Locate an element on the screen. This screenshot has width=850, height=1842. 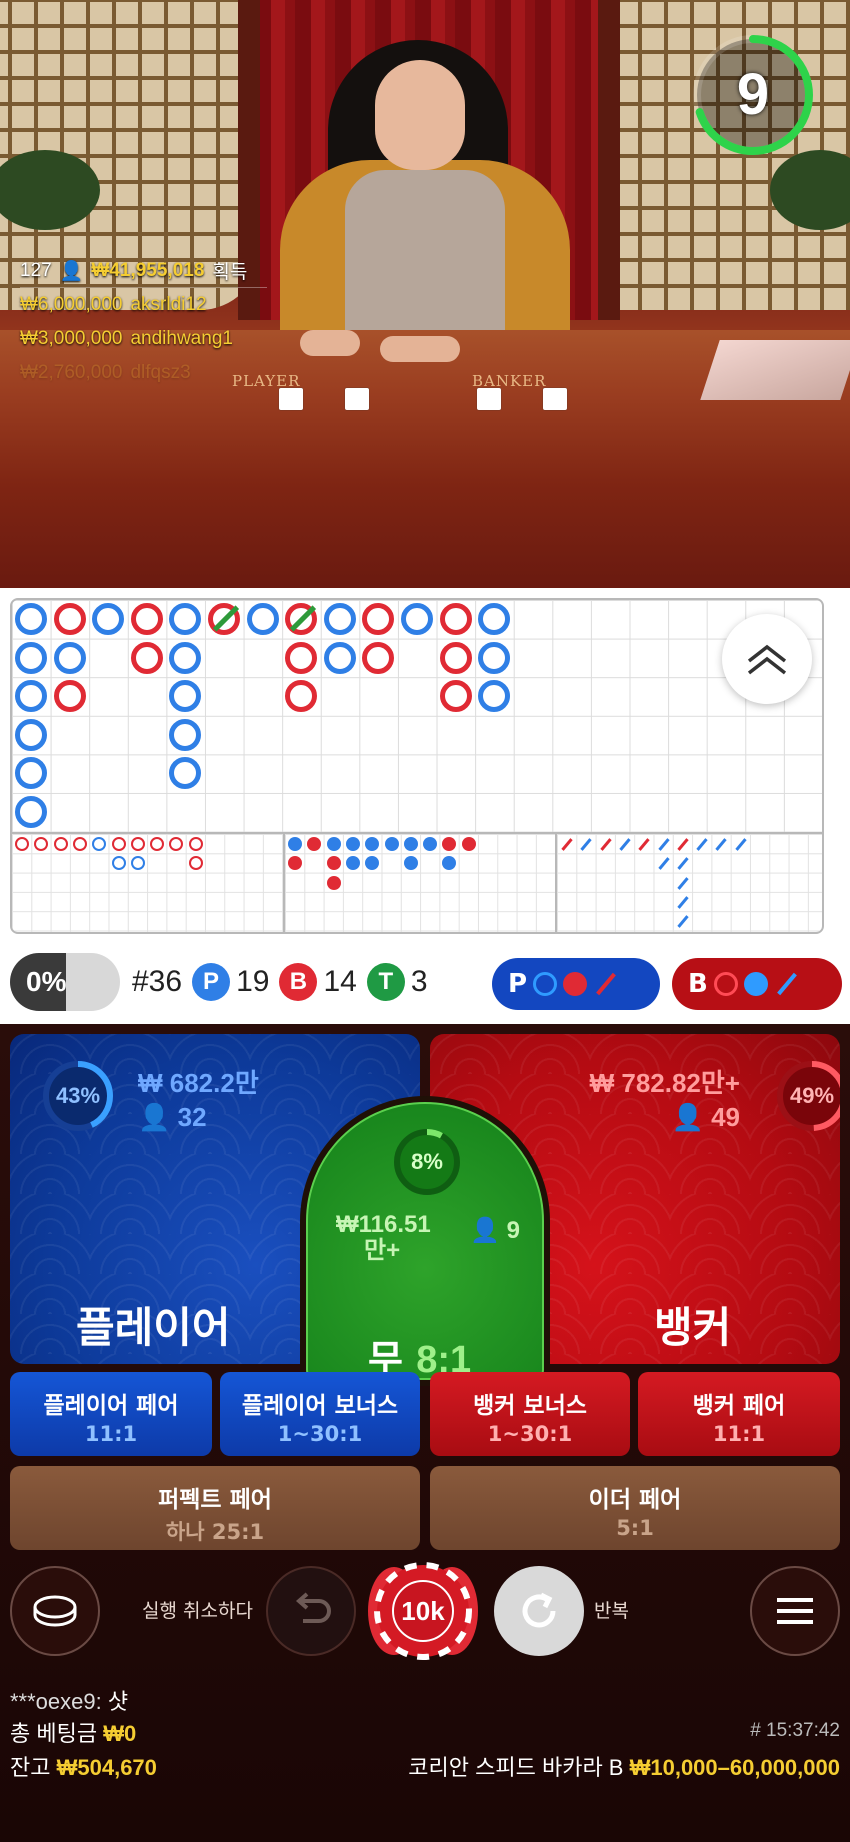
player-predict-button: P is located at coordinates (576, 984).